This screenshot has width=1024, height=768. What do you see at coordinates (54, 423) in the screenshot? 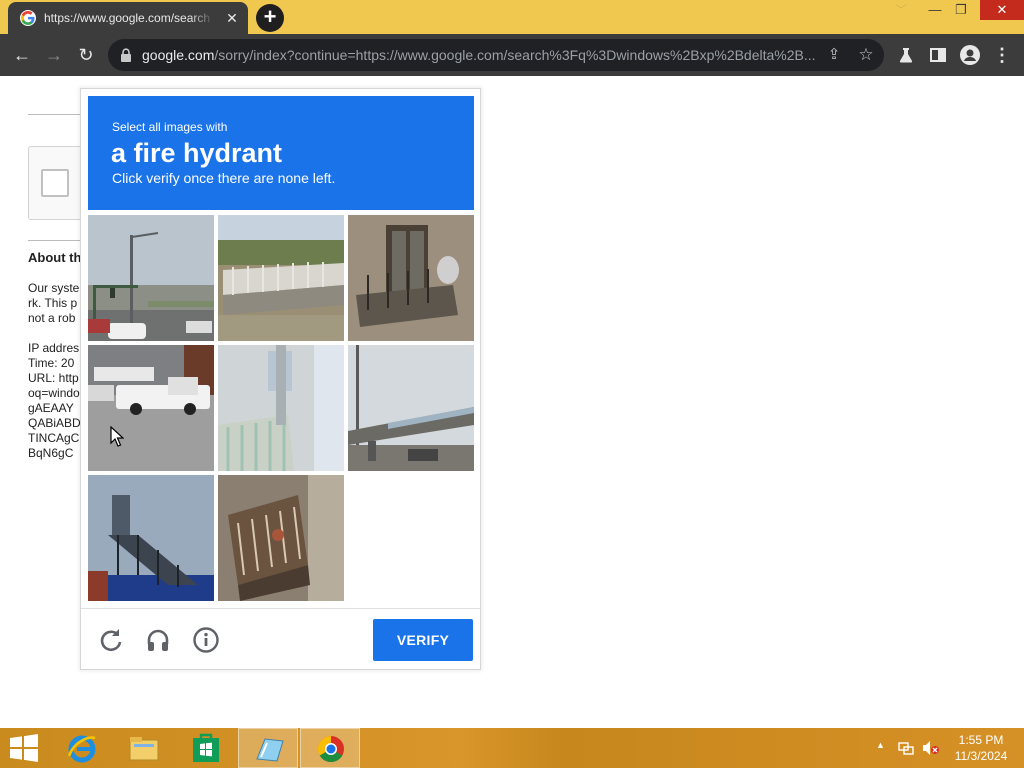
I see `page-text-line: QABiABD` at bounding box center [54, 423].